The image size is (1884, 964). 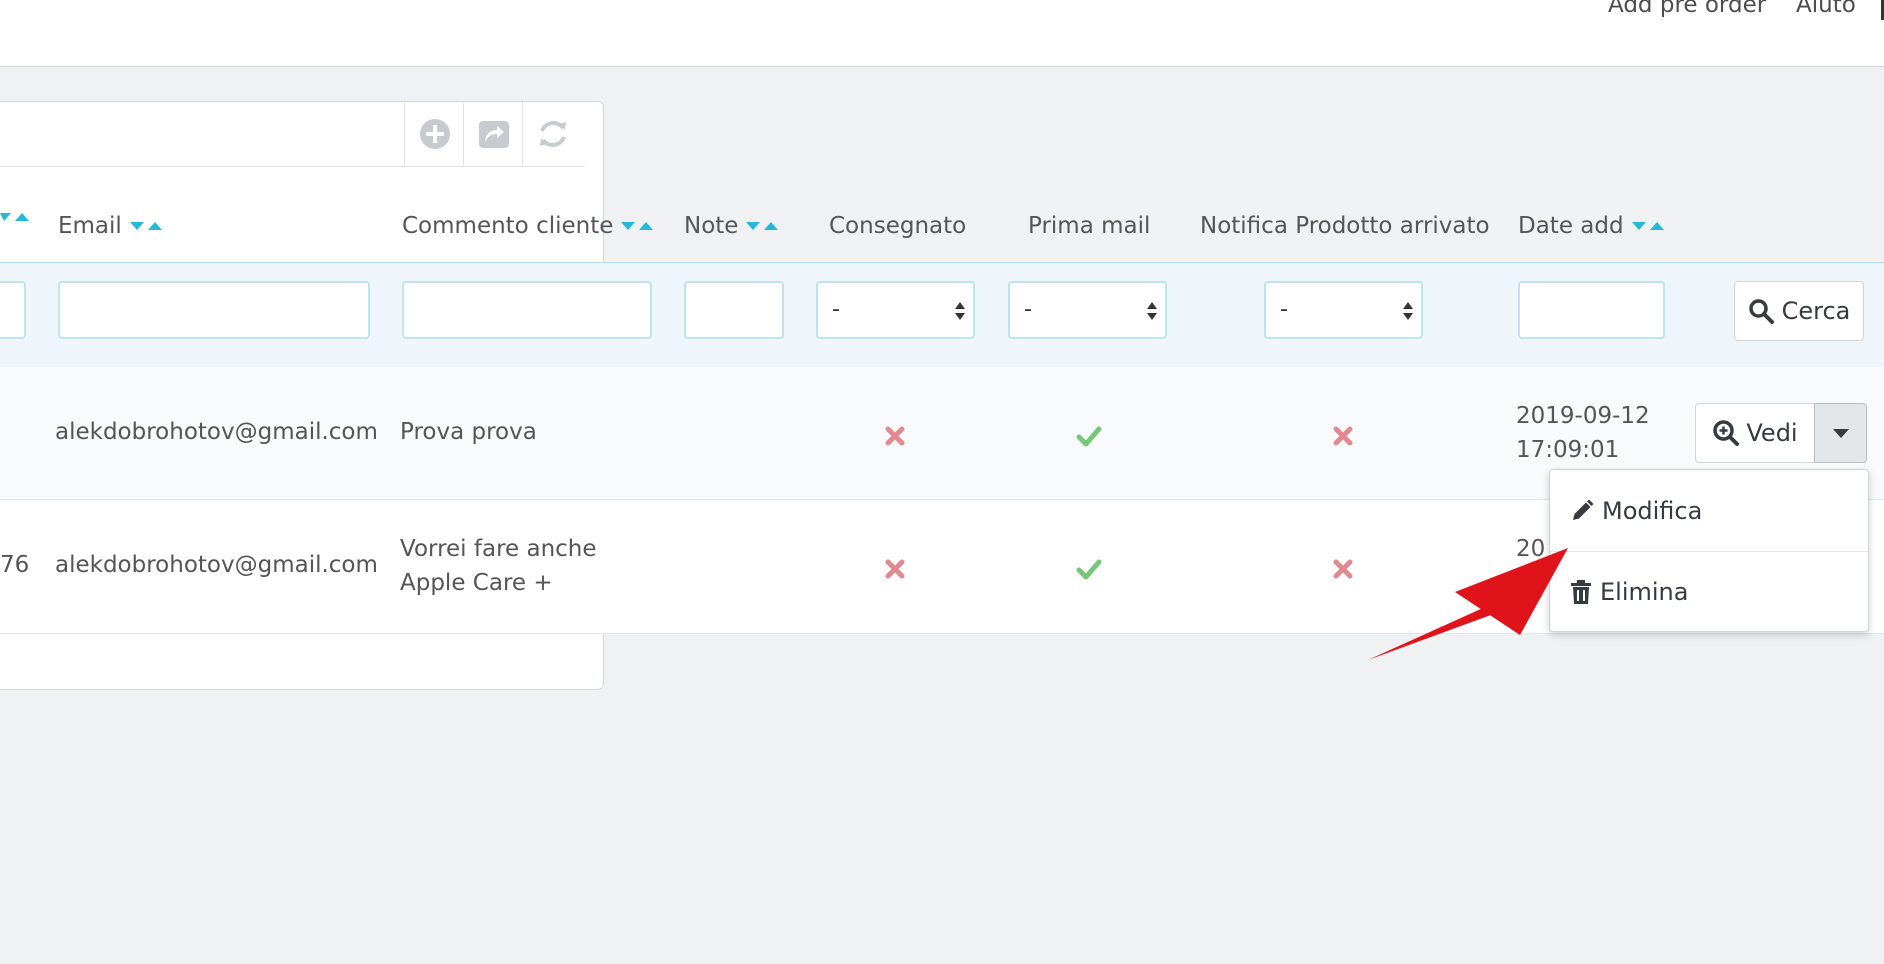 I want to click on row-commento: Prova prova, so click(x=468, y=432).